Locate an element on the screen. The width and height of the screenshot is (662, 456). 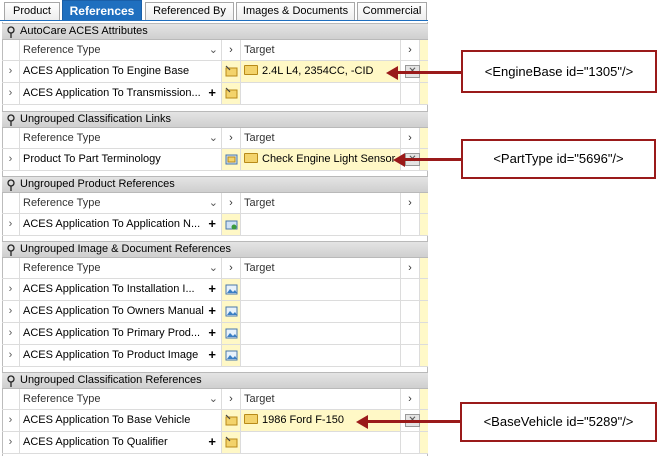
section-title: AutoCare ACES Attributes is located at coordinates (84, 31).